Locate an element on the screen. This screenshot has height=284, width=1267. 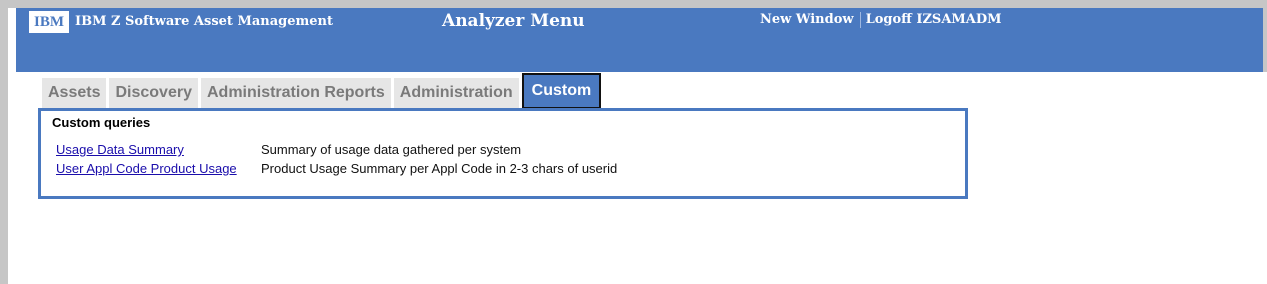
header-link-divider is located at coordinates (860, 20).